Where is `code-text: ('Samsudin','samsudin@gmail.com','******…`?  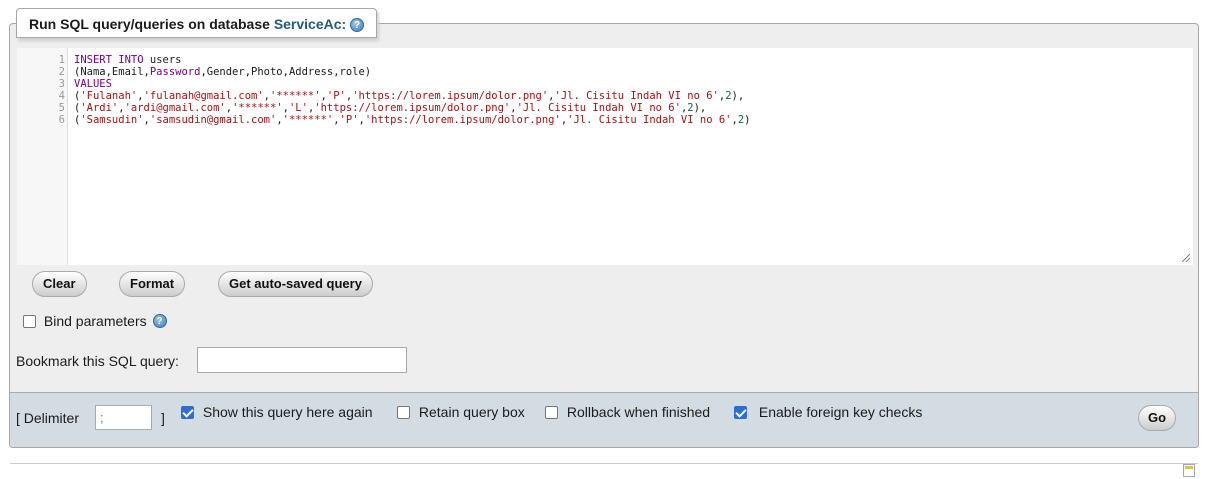 code-text: ('Samsudin','samsudin@gmail.com','******… is located at coordinates (412, 120).